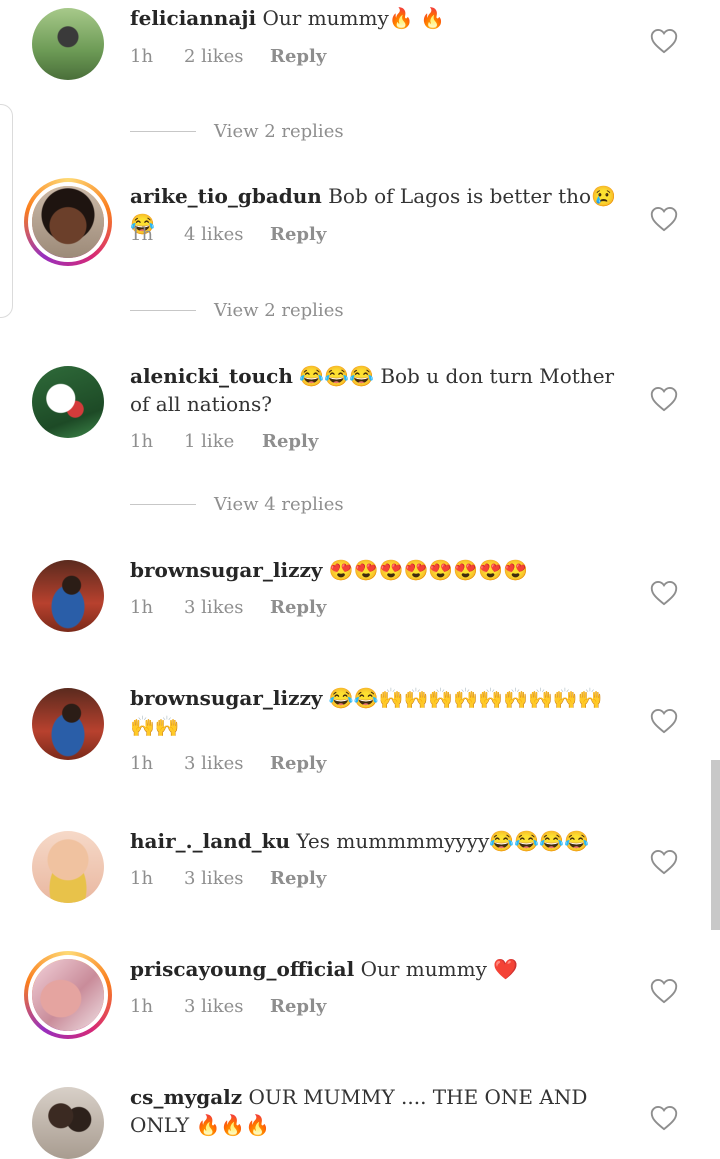 The width and height of the screenshot is (720, 1159). I want to click on side-panel-edge, so click(6, 211).